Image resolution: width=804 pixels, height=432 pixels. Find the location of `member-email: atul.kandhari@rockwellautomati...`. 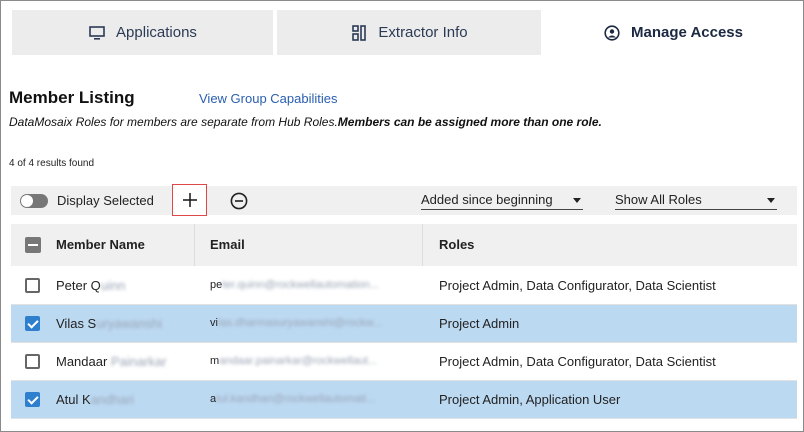

member-email: atul.kandhari@rockwellautomati... is located at coordinates (292, 399).